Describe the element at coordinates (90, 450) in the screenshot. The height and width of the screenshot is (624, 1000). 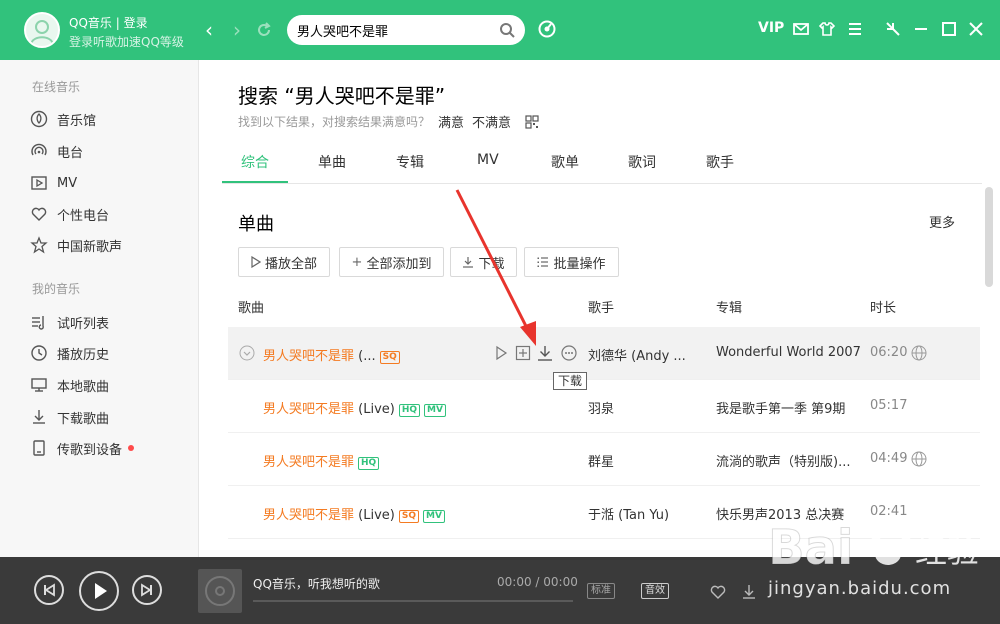
I see `sidebar-item-label: 传歌到设备` at that location.